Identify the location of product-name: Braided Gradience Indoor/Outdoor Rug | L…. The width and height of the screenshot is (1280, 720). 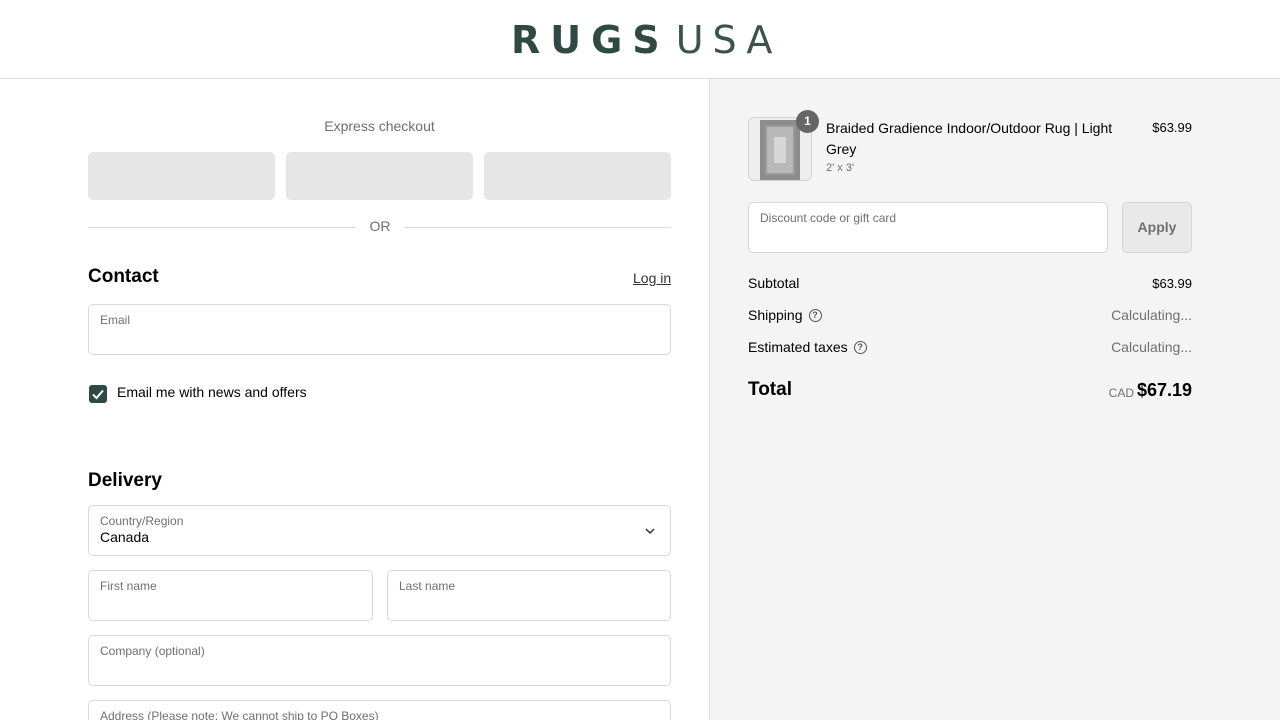
(969, 138).